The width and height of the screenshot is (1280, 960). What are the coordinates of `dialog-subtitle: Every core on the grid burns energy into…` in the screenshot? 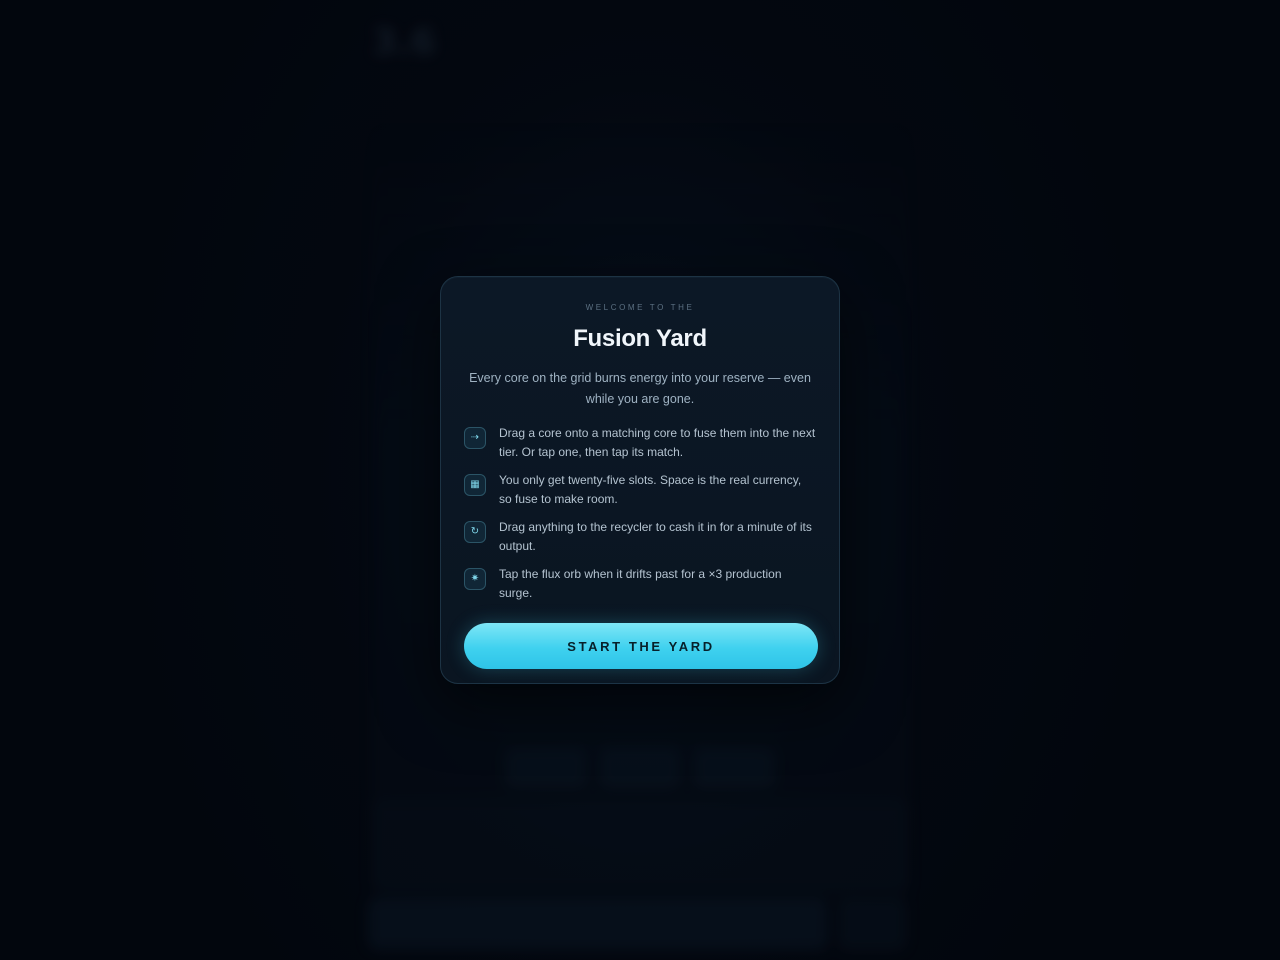 It's located at (640, 388).